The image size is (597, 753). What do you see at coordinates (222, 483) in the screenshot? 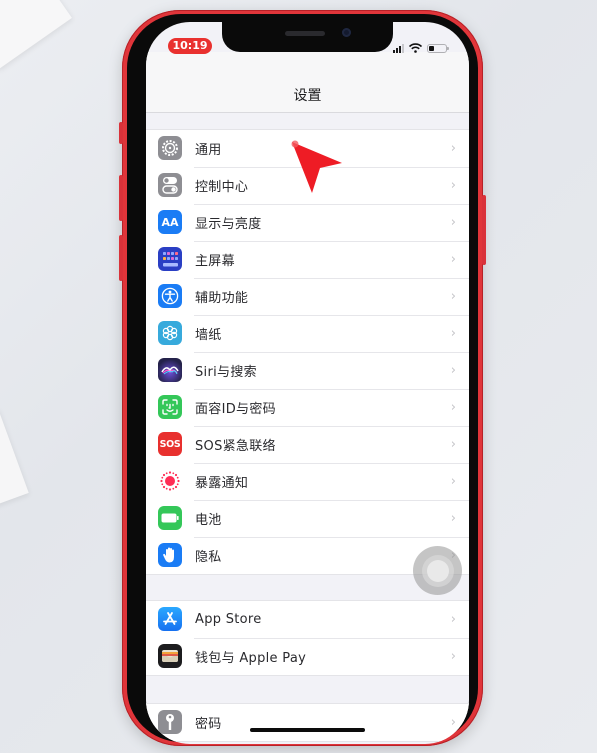
I see `settings-row-label: 暴露通知` at bounding box center [222, 483].